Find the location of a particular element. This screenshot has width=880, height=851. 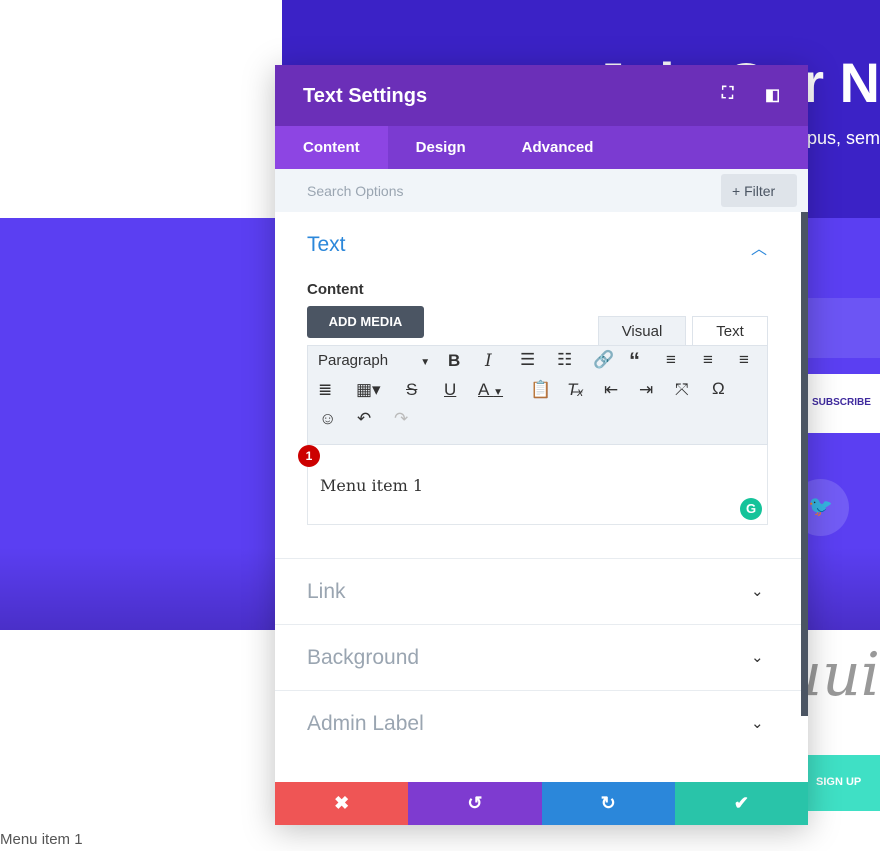

undo-icon: ↶ is located at coordinates (364, 419).